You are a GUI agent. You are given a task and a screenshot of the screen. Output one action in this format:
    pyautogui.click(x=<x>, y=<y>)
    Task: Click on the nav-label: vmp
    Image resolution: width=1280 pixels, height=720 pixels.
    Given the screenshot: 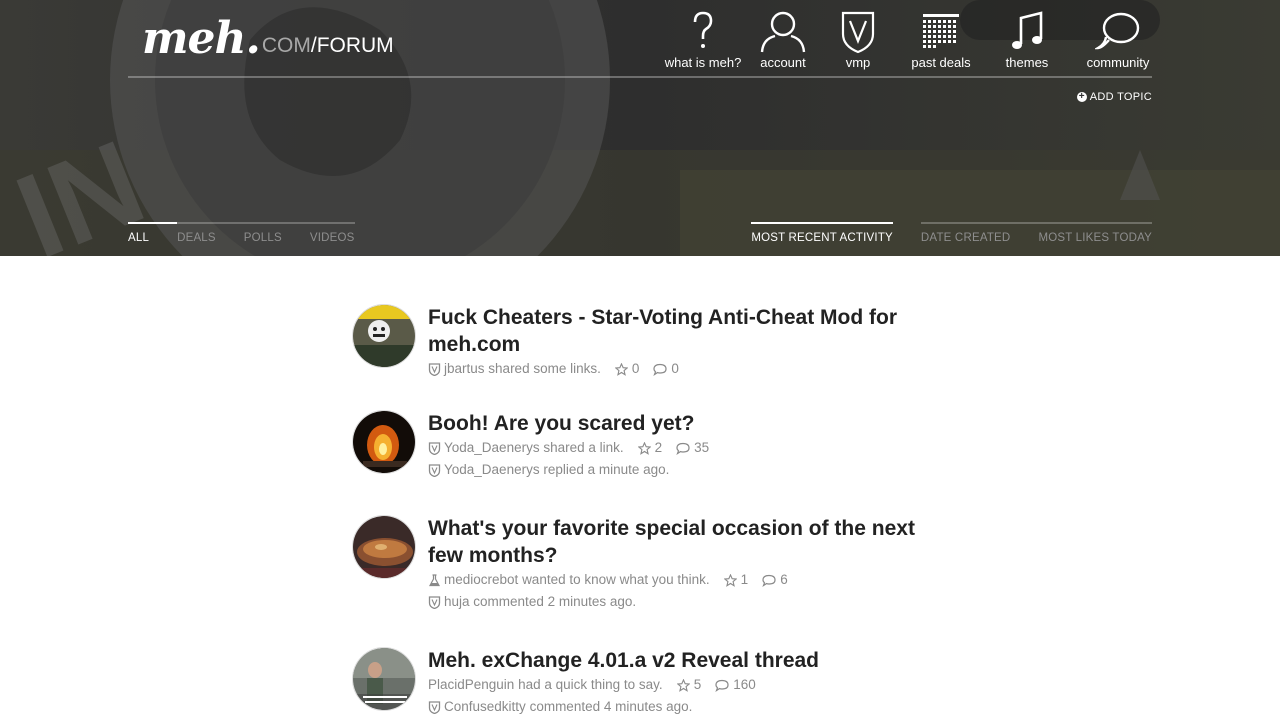 What is the action you would take?
    pyautogui.click(x=858, y=62)
    